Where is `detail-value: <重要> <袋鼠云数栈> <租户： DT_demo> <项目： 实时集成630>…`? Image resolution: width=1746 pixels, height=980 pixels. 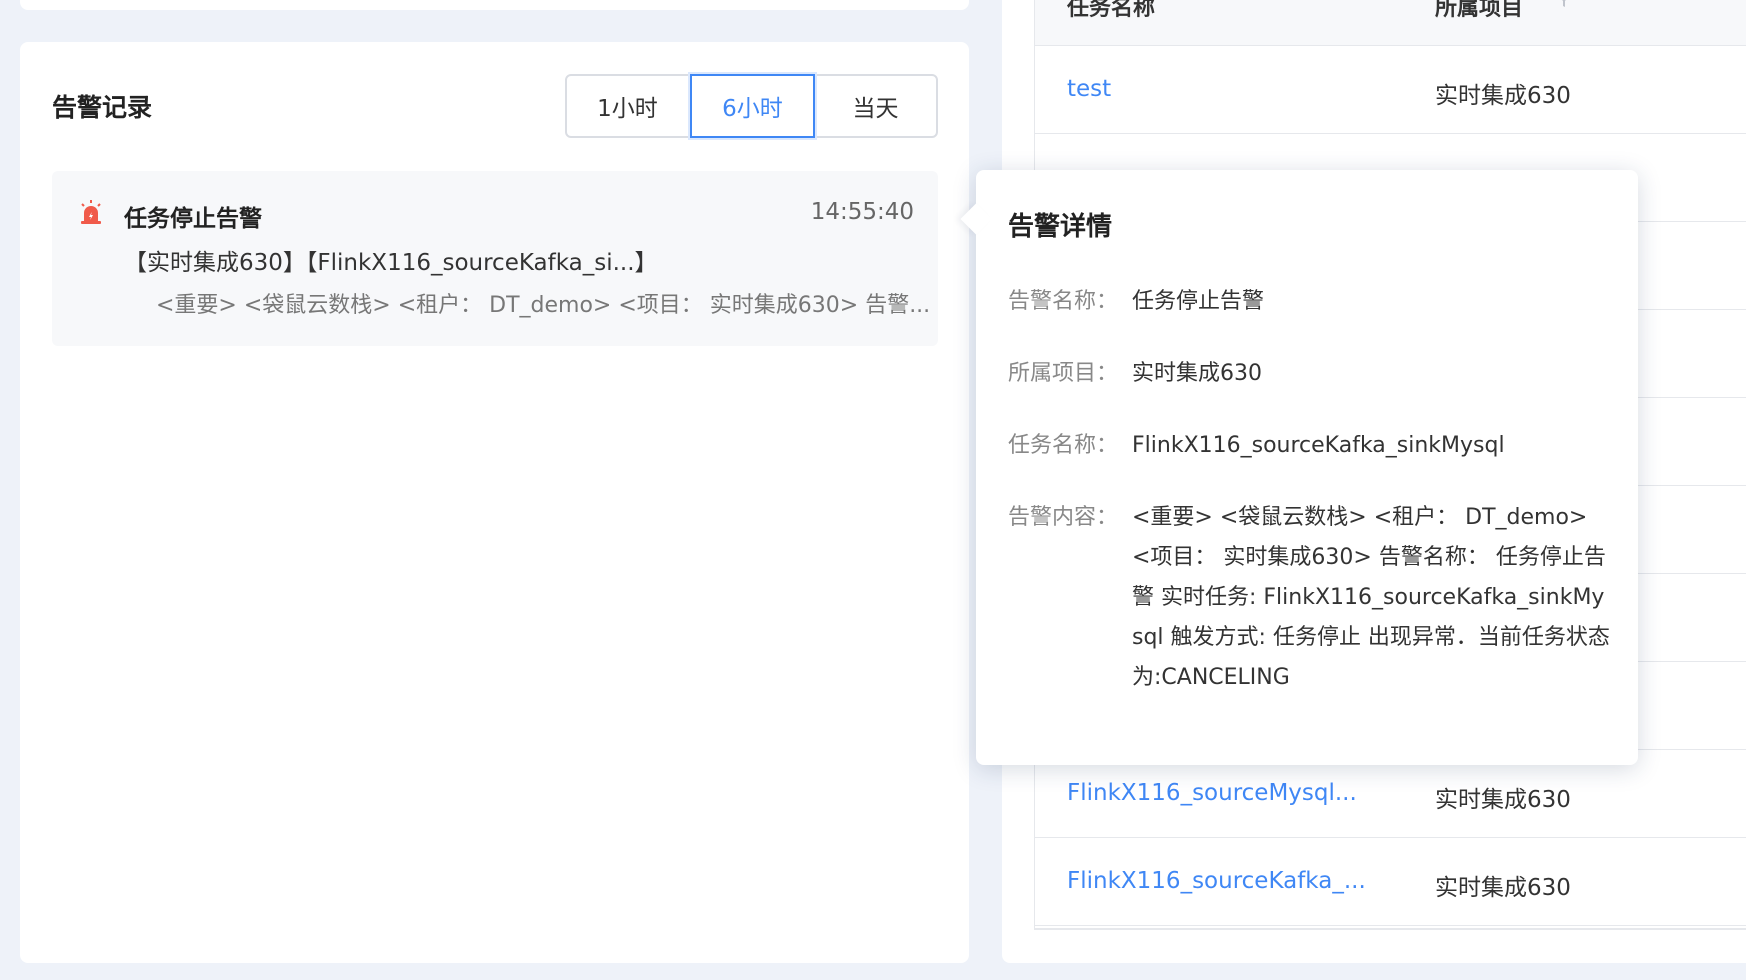
detail-value: <重要> <袋鼠云数栈> <租户： DT_demo> <项目： 实时集成630>… is located at coordinates (1371, 597).